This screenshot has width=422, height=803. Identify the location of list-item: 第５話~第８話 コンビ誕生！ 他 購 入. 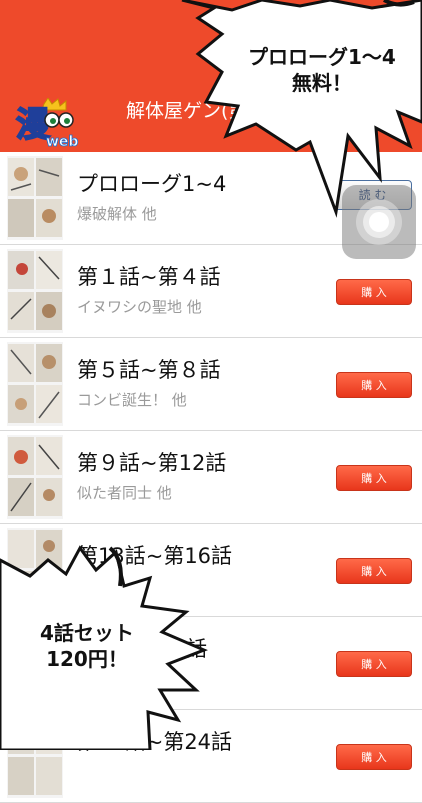
(211, 384).